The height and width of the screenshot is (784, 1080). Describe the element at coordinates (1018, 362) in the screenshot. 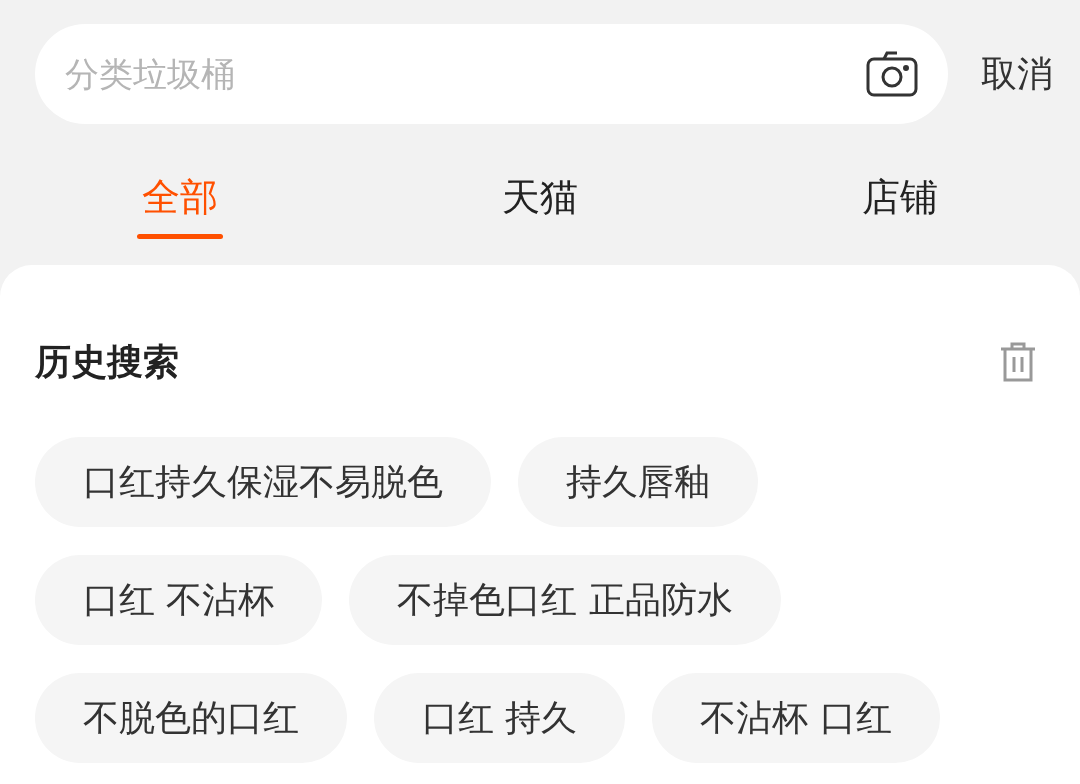

I see `trash-icon` at that location.